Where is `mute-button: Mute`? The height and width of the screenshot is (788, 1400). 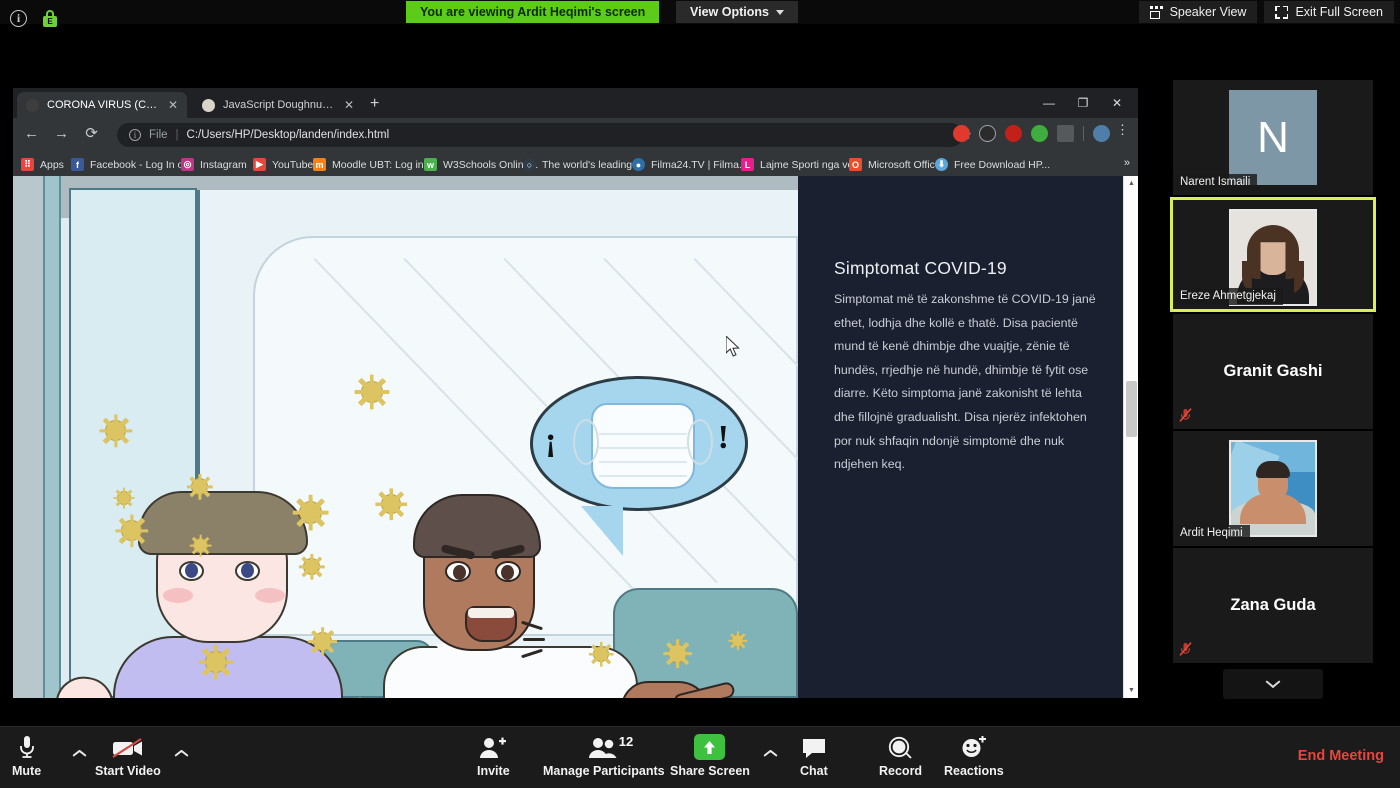 mute-button: Mute is located at coordinates (26, 756).